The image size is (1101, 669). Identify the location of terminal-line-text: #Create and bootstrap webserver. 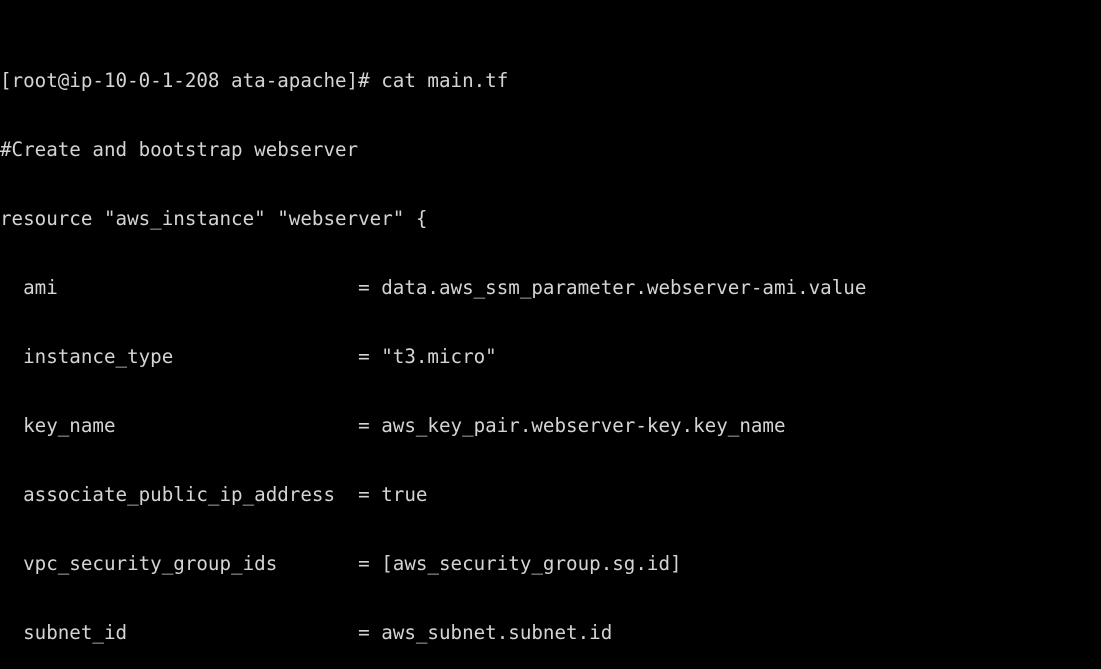
(179, 149).